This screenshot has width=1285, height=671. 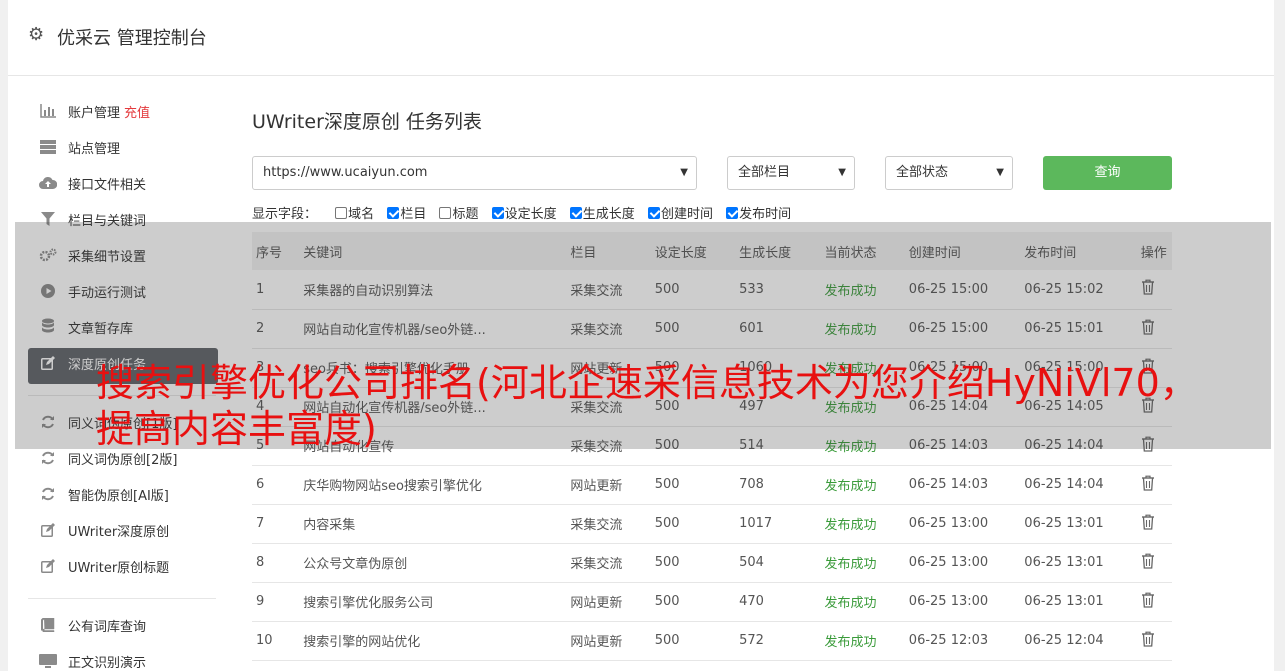 I want to click on refresh-icon, so click(x=48, y=497).